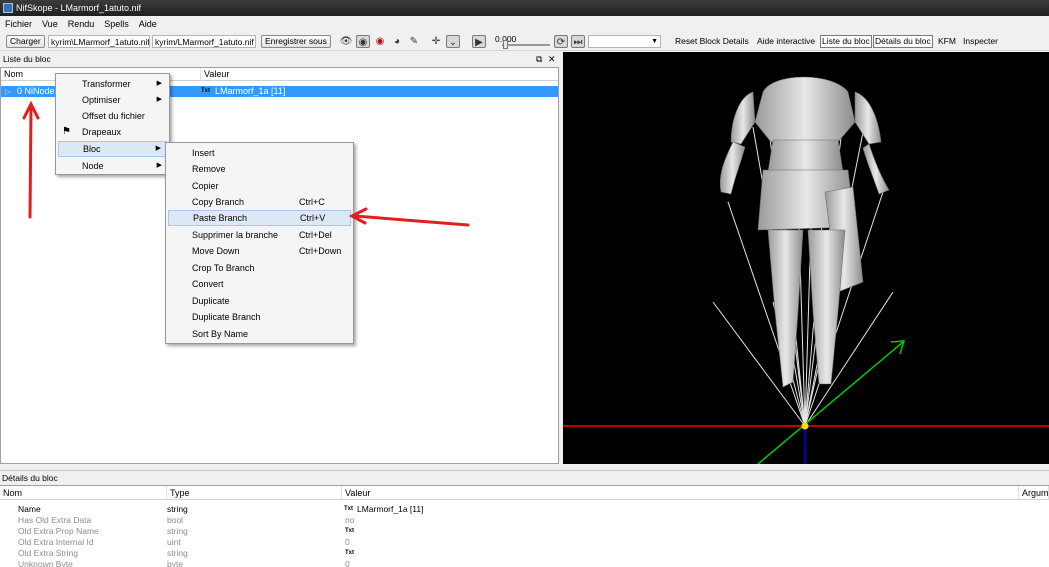 Image resolution: width=1049 pixels, height=567 pixels. I want to click on annotation-arrow-left, so click(411, 220).